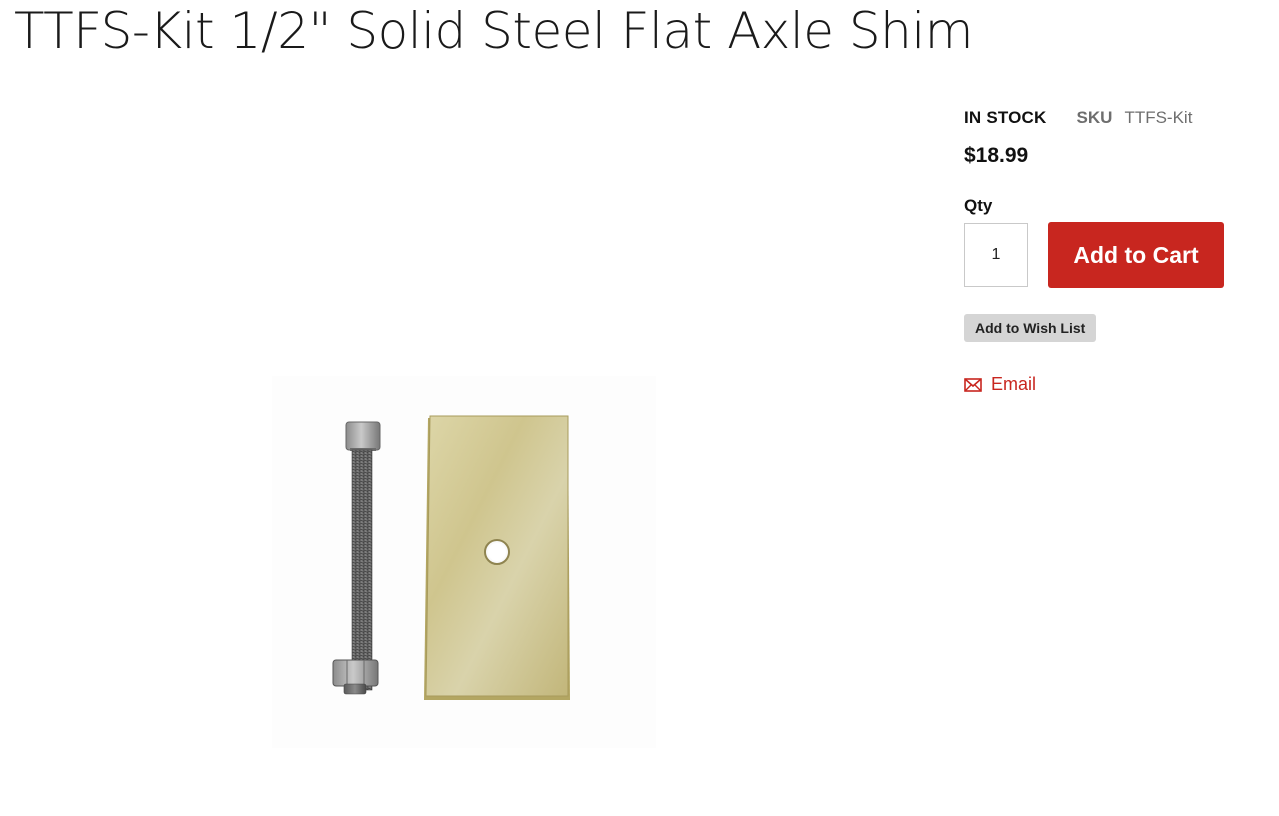  I want to click on sku-value: TTFS-Kit, so click(1158, 117).